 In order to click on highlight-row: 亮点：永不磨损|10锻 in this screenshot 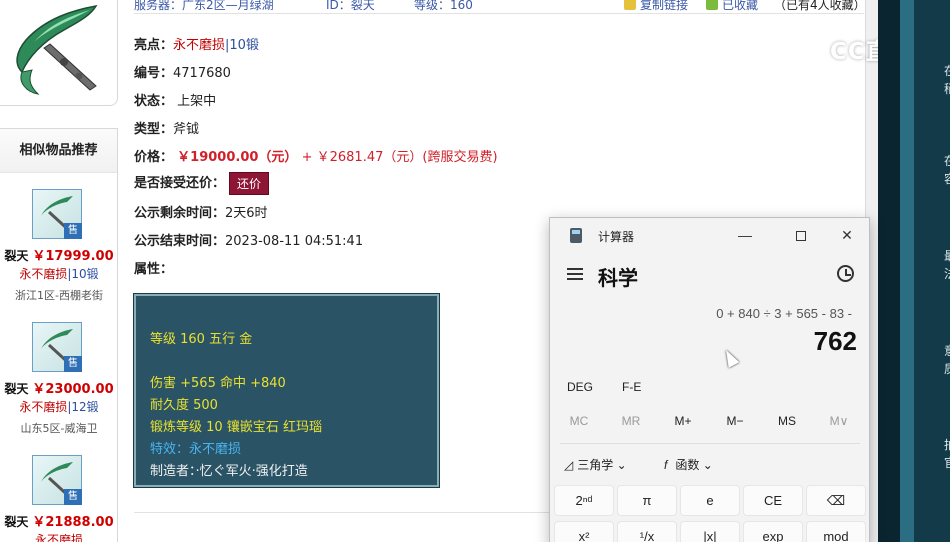, I will do `click(196, 45)`.